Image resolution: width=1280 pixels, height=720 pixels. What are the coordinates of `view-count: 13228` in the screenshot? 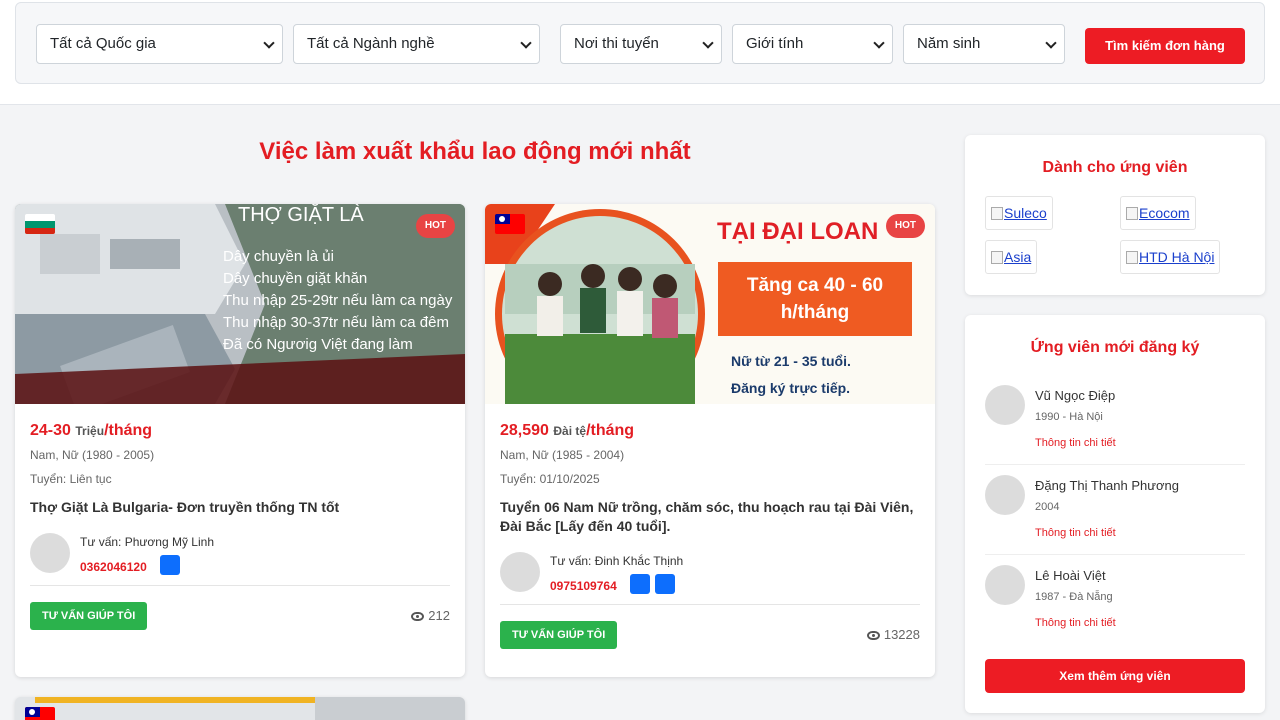 It's located at (893, 634).